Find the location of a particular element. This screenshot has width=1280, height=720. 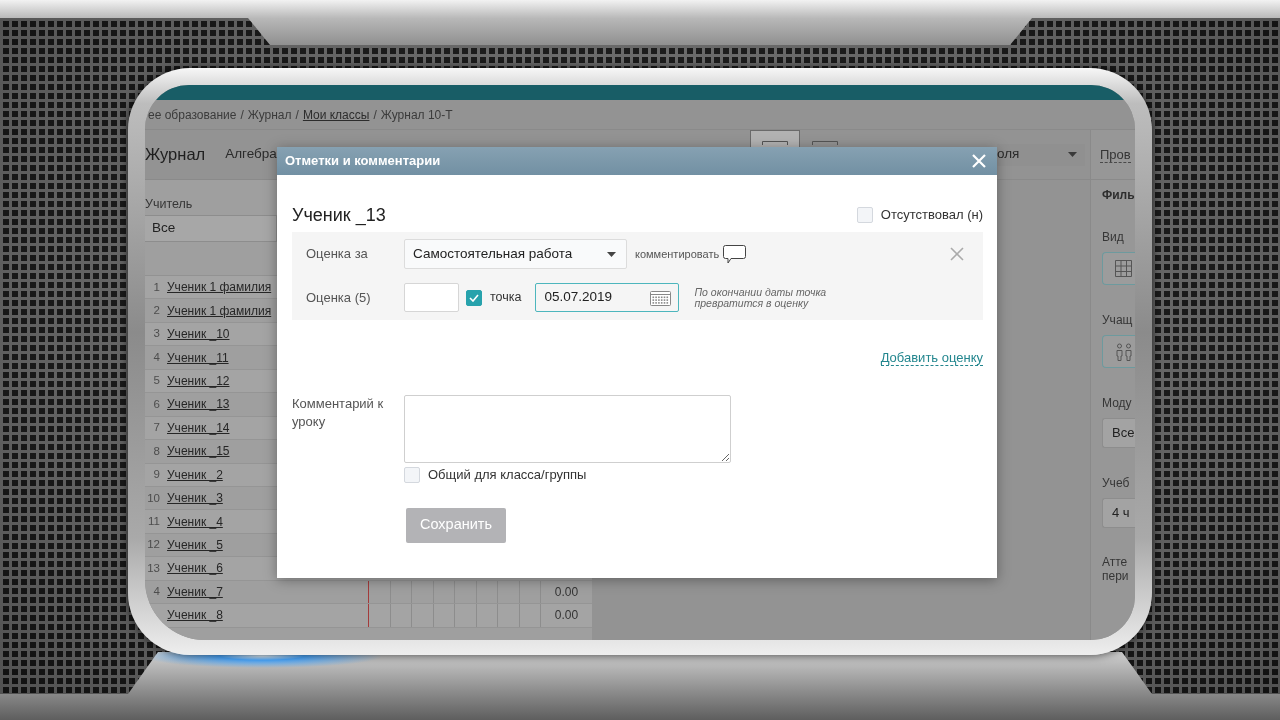

row-number: 8 is located at coordinates (156, 451).